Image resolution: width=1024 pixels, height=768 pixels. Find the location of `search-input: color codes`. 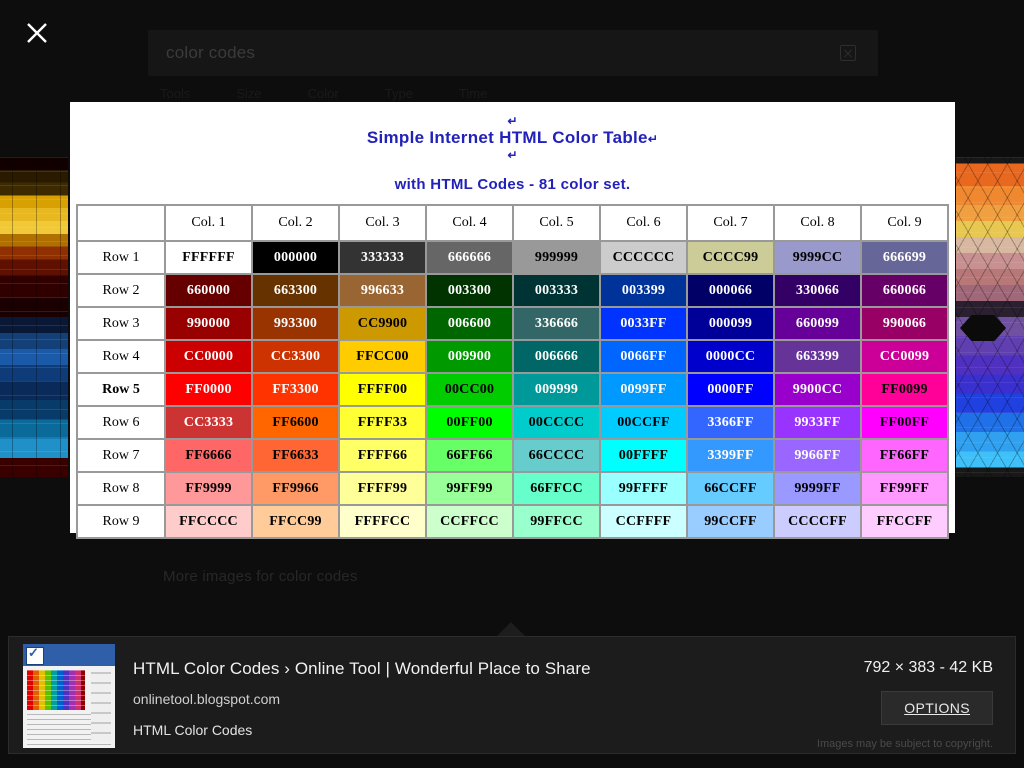

search-input: color codes is located at coordinates (494, 53).